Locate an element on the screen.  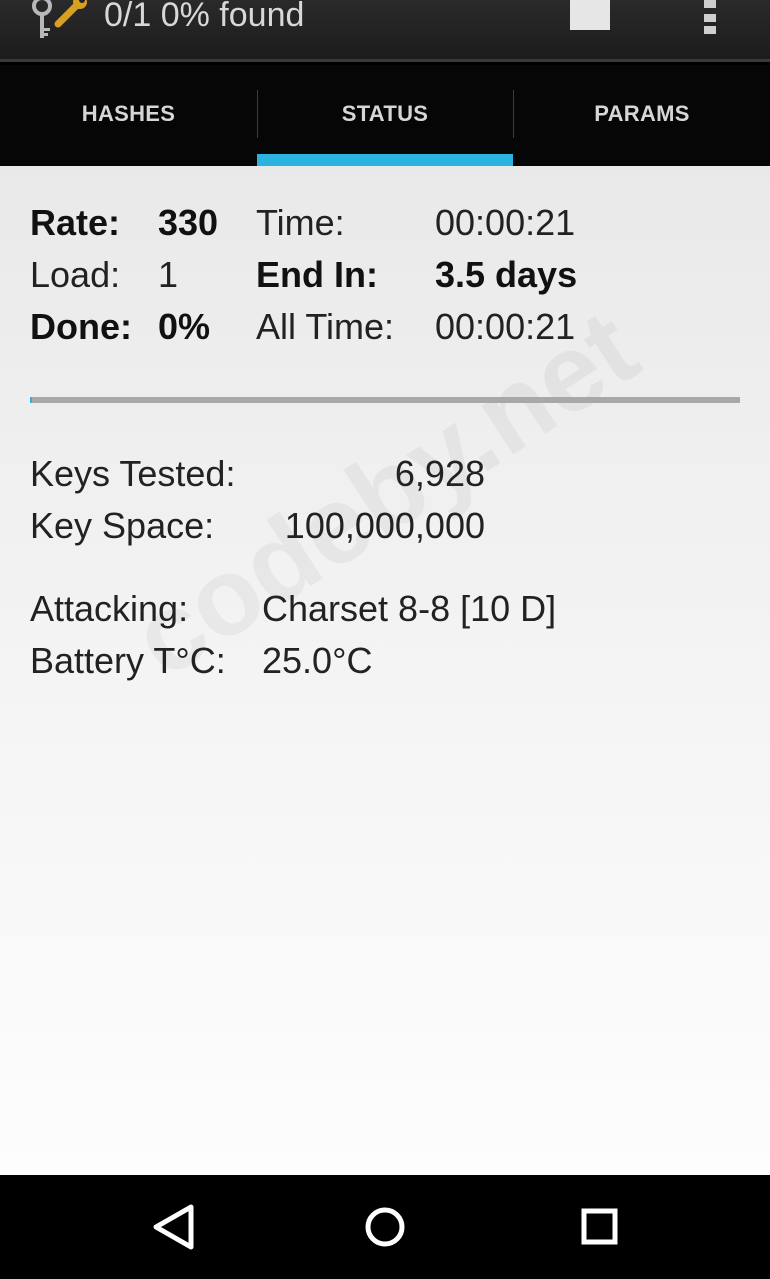
tab-hashes: HASHES is located at coordinates (128, 115).